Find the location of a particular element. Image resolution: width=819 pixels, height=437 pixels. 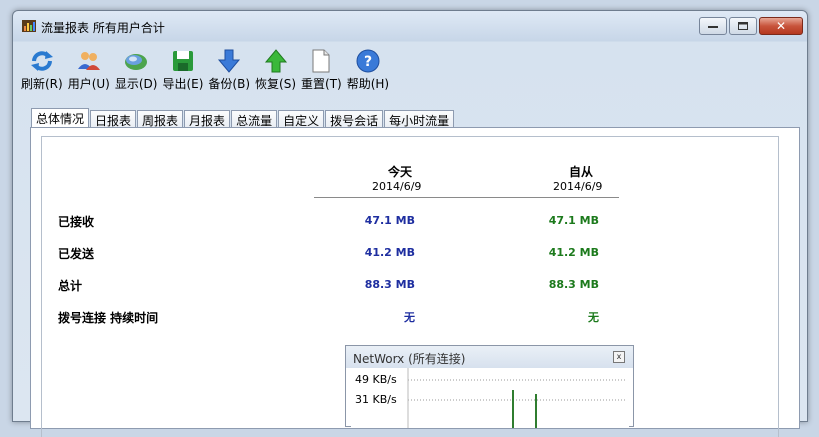

maximize-button is located at coordinates (743, 26).